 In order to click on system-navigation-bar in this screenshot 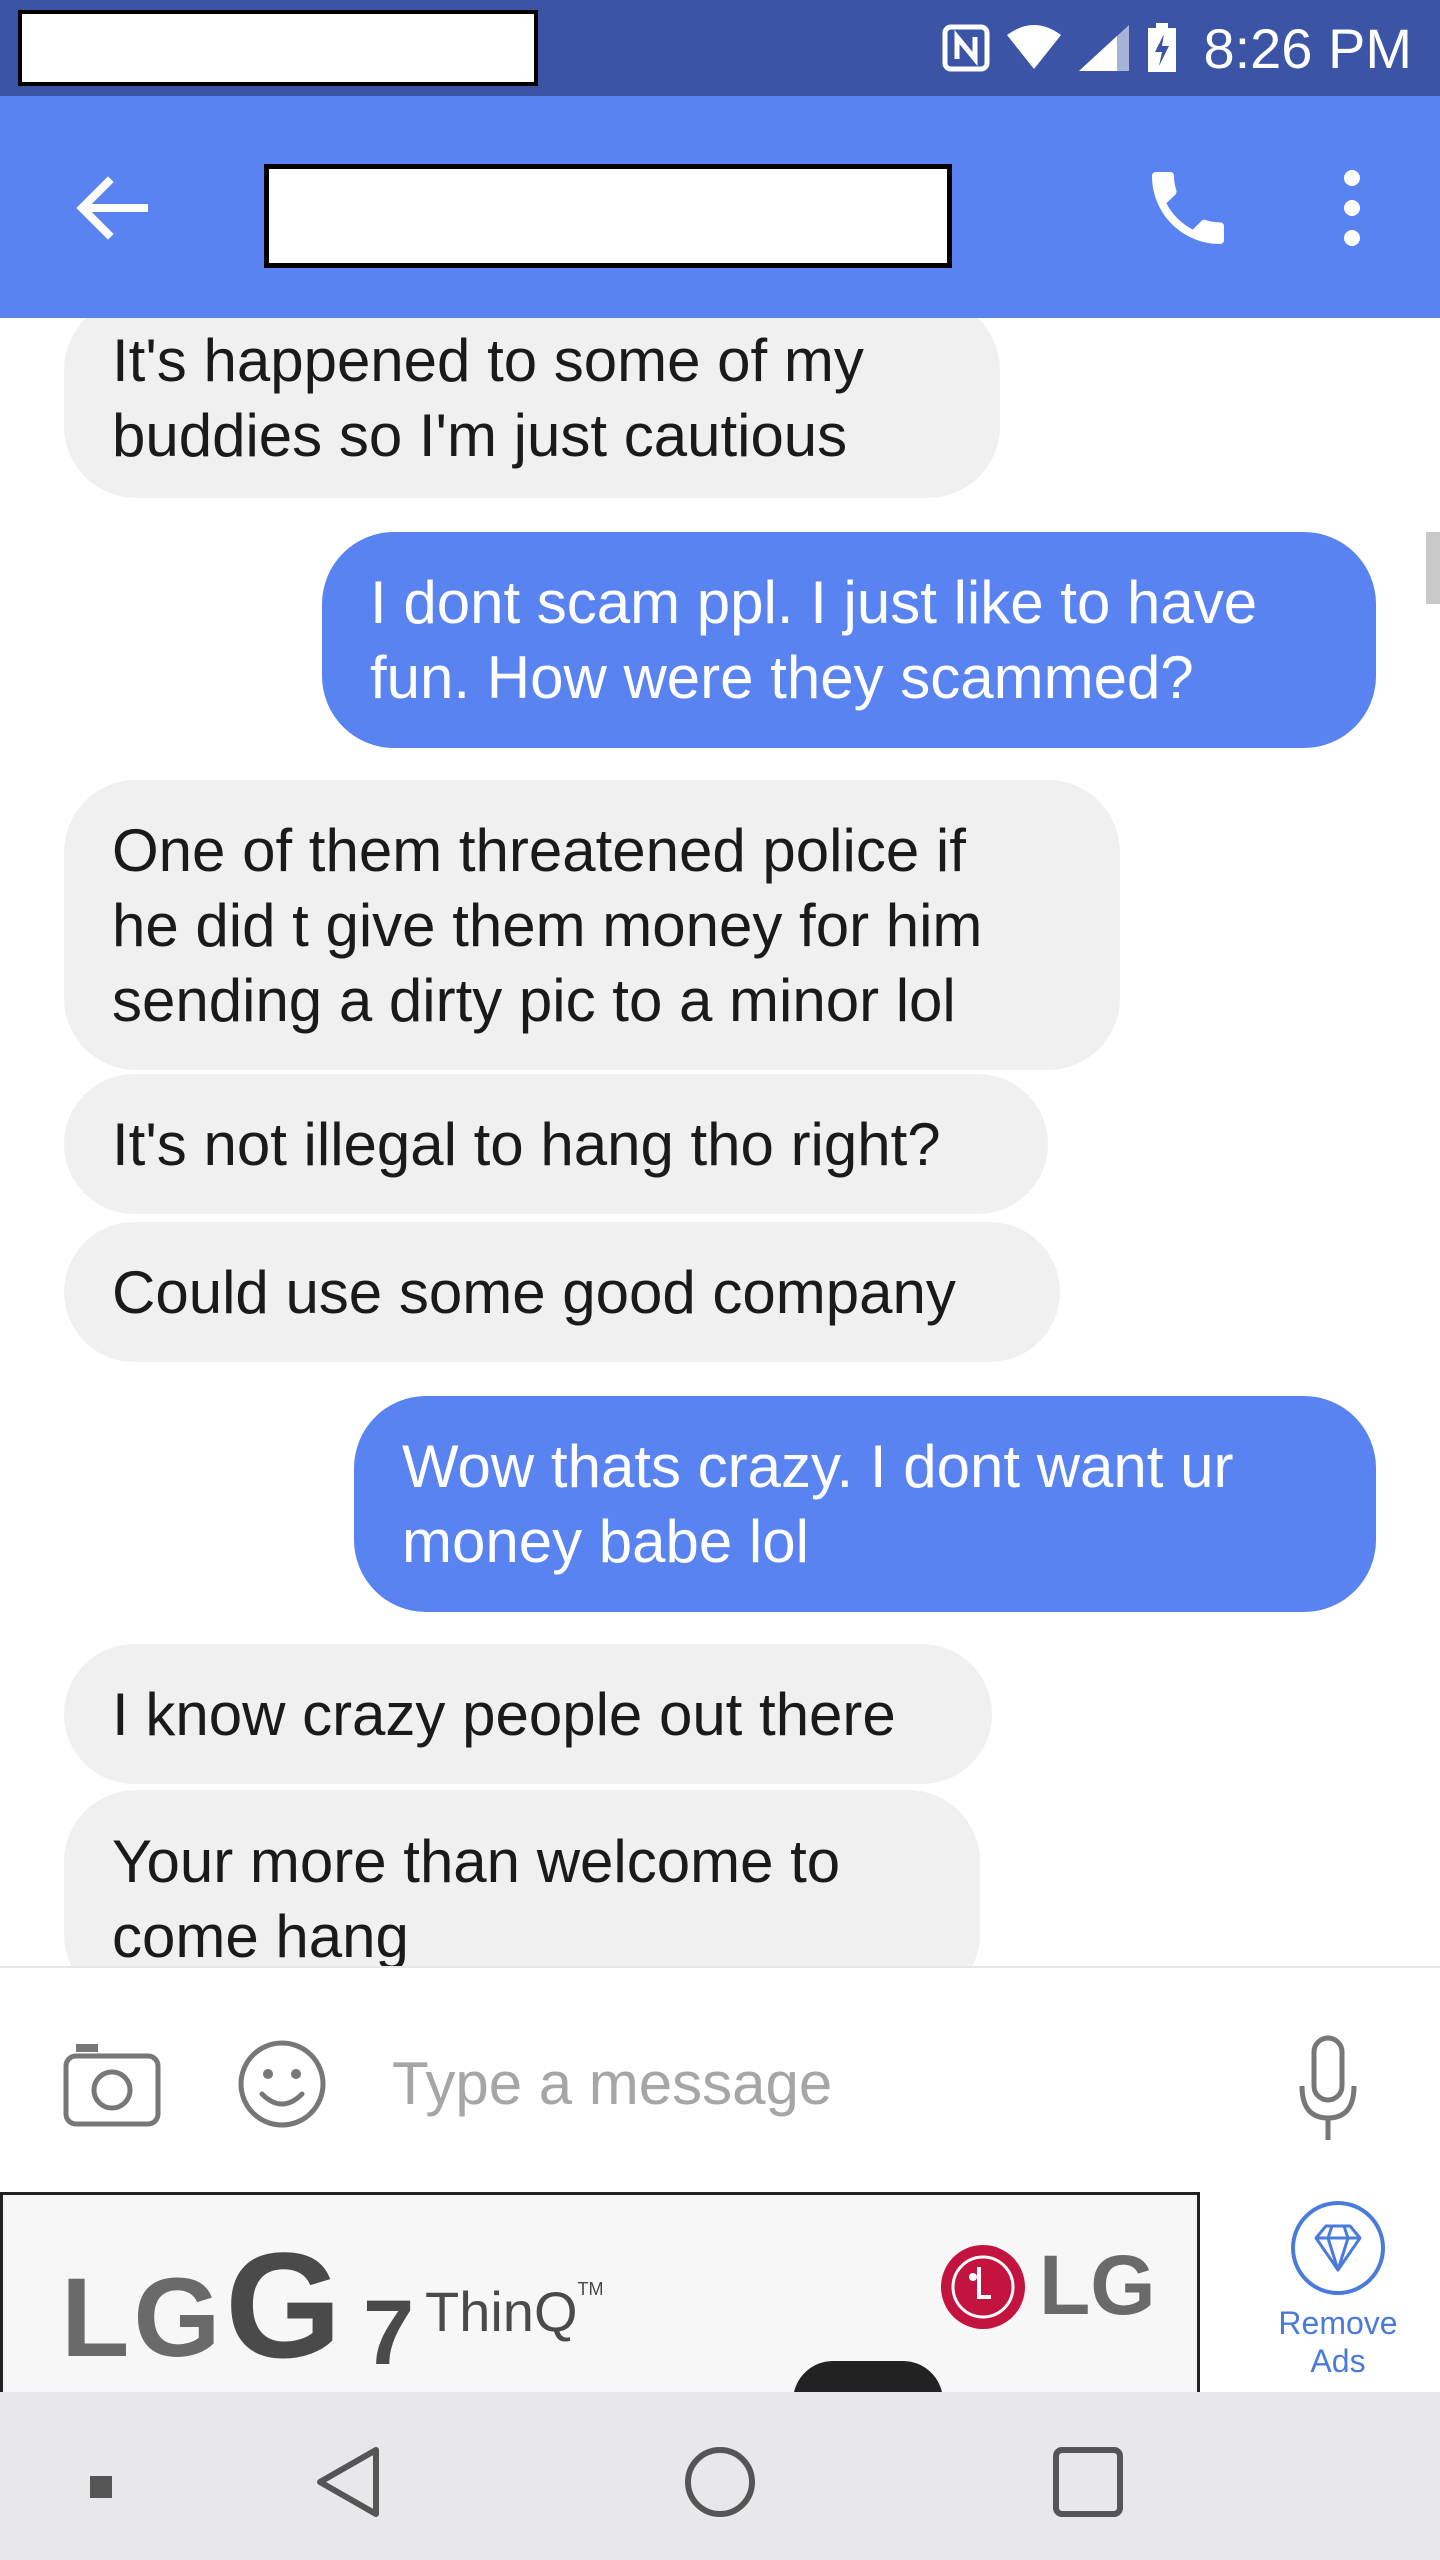, I will do `click(720, 2476)`.